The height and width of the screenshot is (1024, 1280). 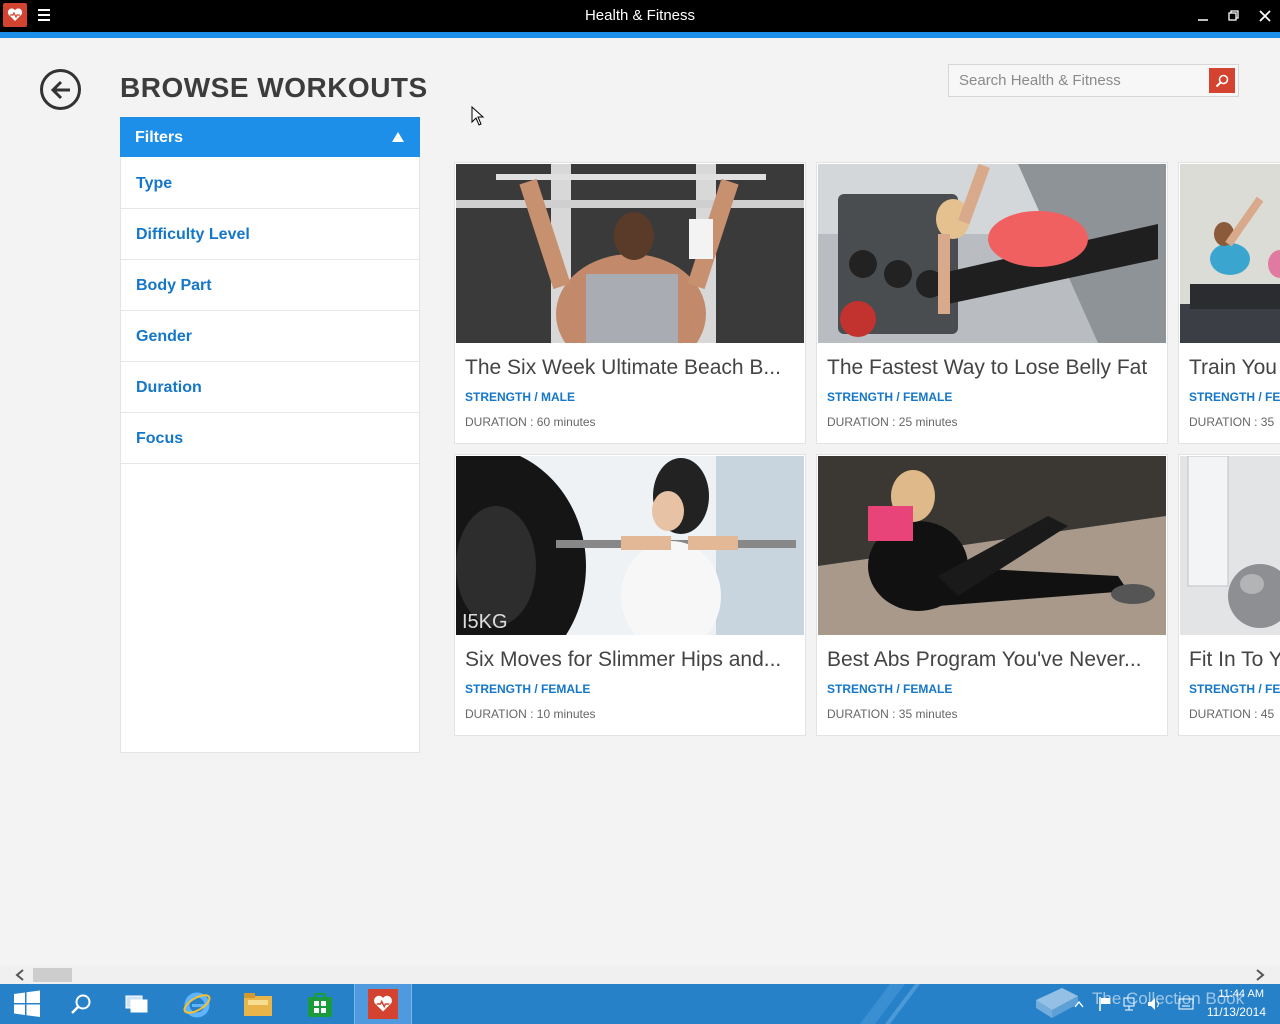 I want to click on workout-card: Fit In To Y STRENGTH / FE DURATION : 45, so click(x=1229, y=595).